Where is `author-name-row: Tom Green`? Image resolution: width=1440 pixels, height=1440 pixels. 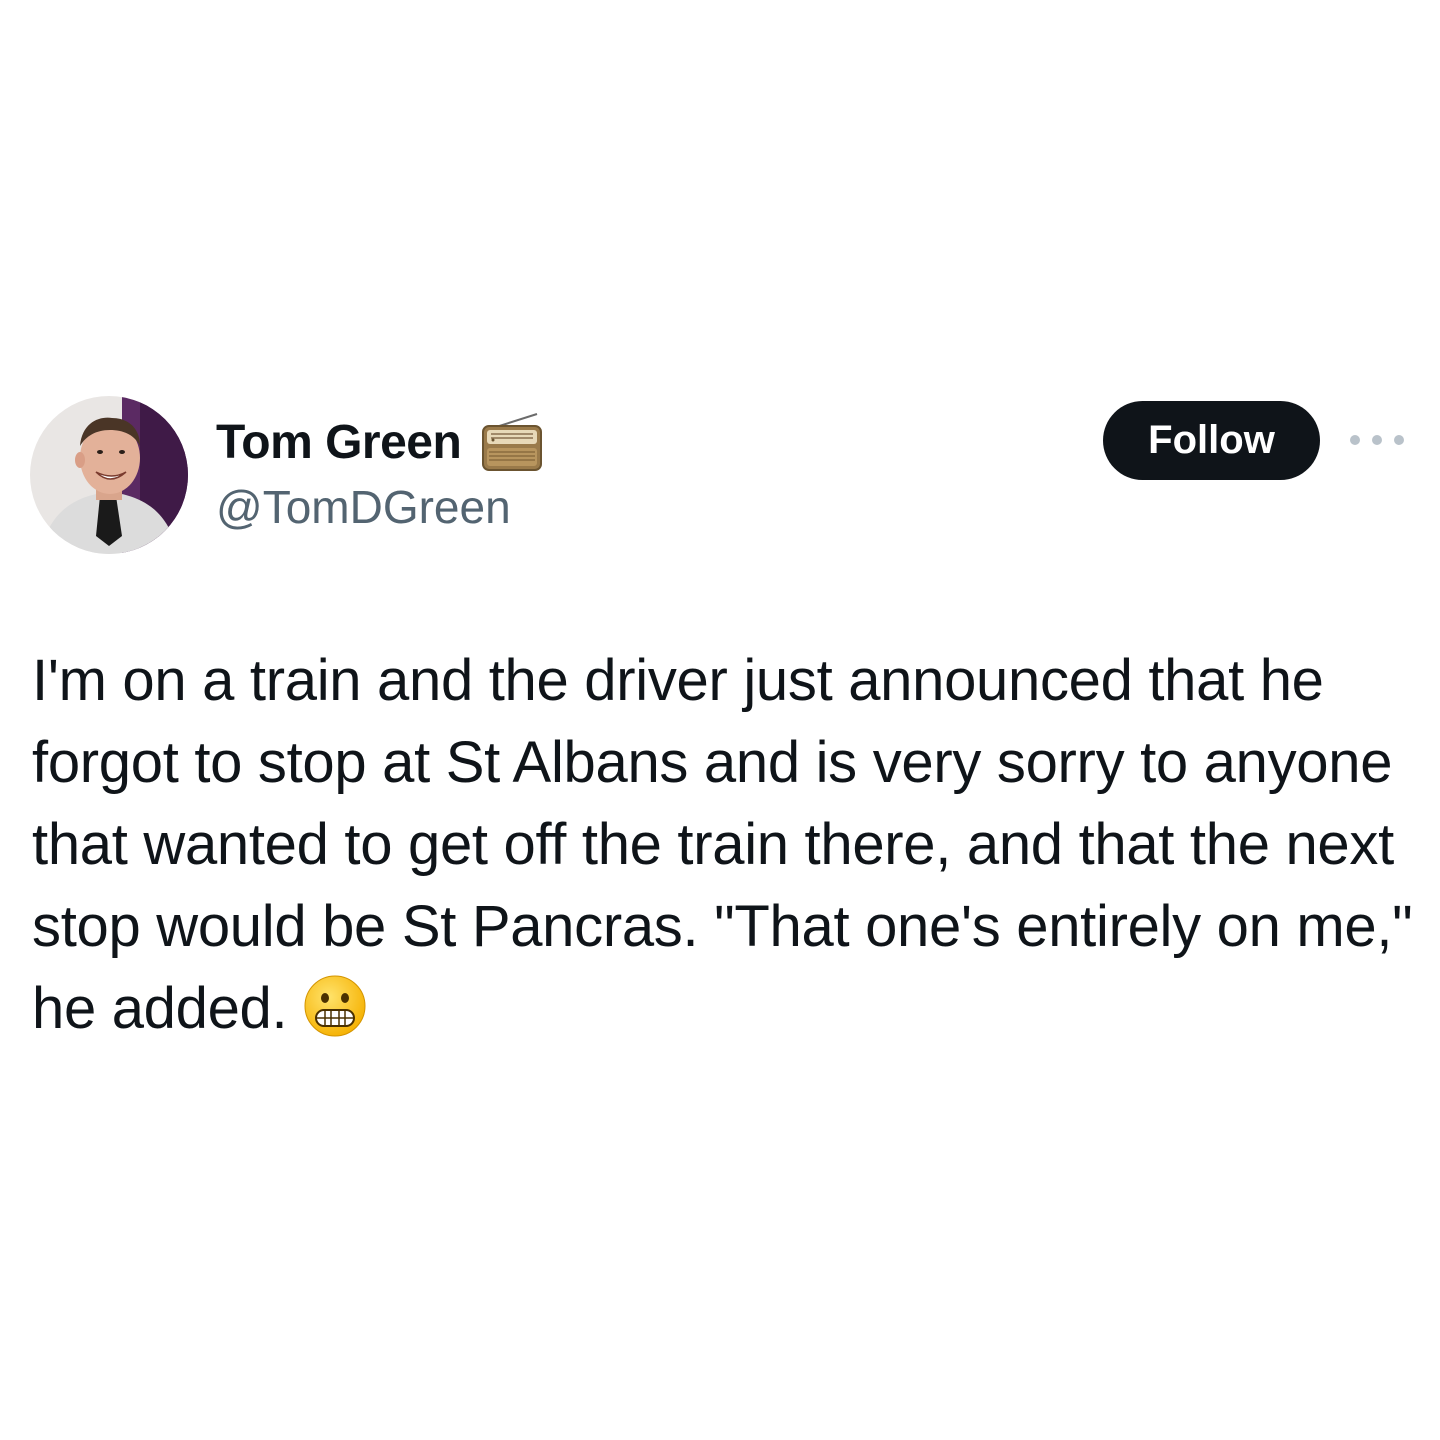 author-name-row: Tom Green is located at coordinates (380, 442).